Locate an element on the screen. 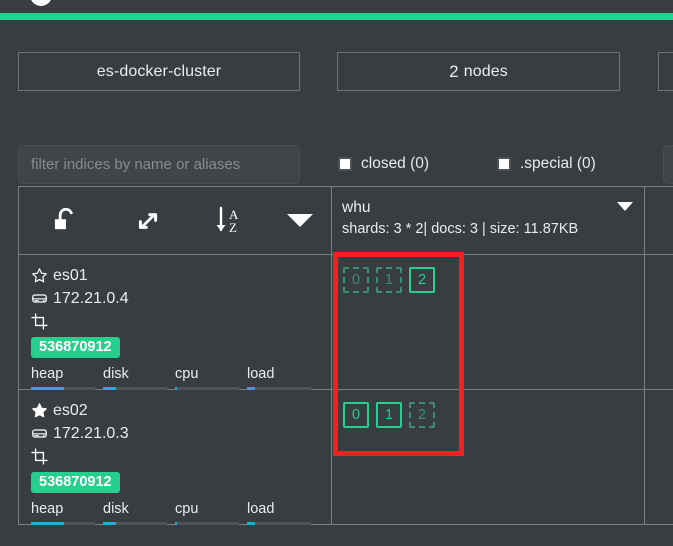 This screenshot has height=546, width=673. cluster-name-box: es-docker-cluster is located at coordinates (159, 71).